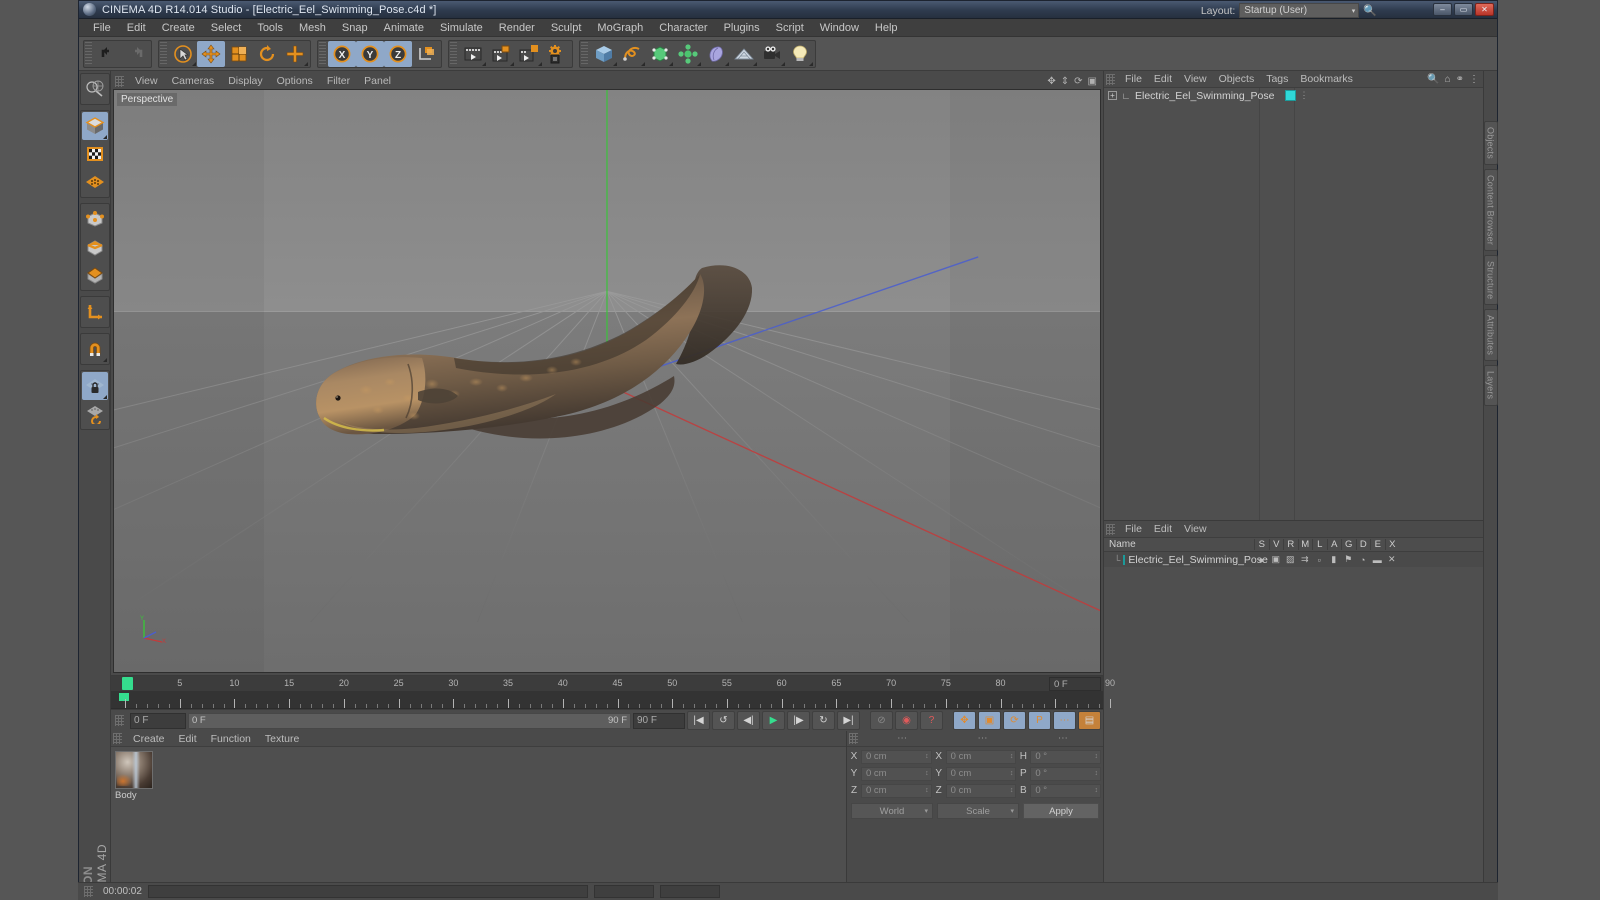  What do you see at coordinates (1290, 544) in the screenshot?
I see `layer-column-r: R` at bounding box center [1290, 544].